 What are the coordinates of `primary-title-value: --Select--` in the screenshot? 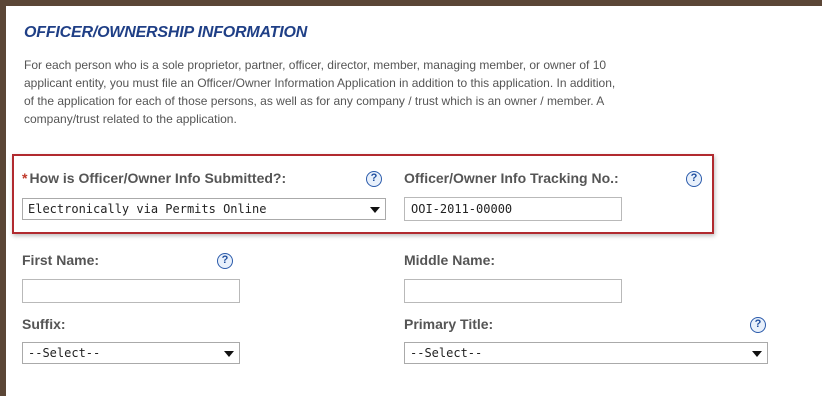 It's located at (446, 353).